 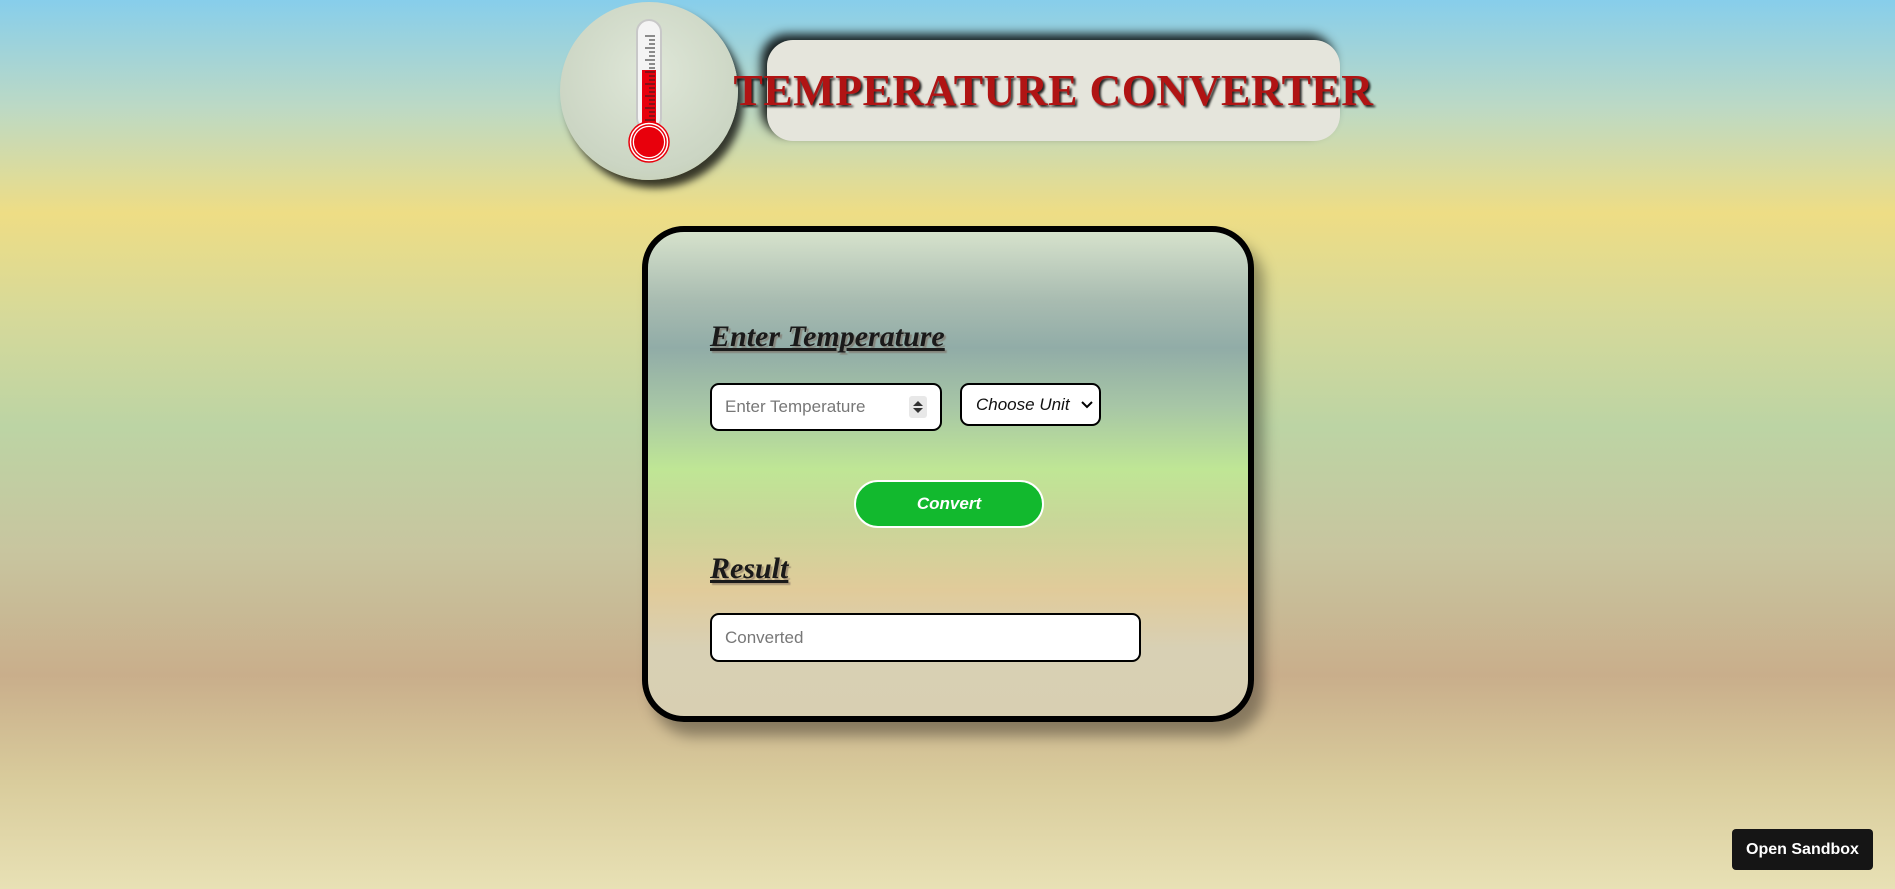 I want to click on number-spinner-icon, so click(x=918, y=407).